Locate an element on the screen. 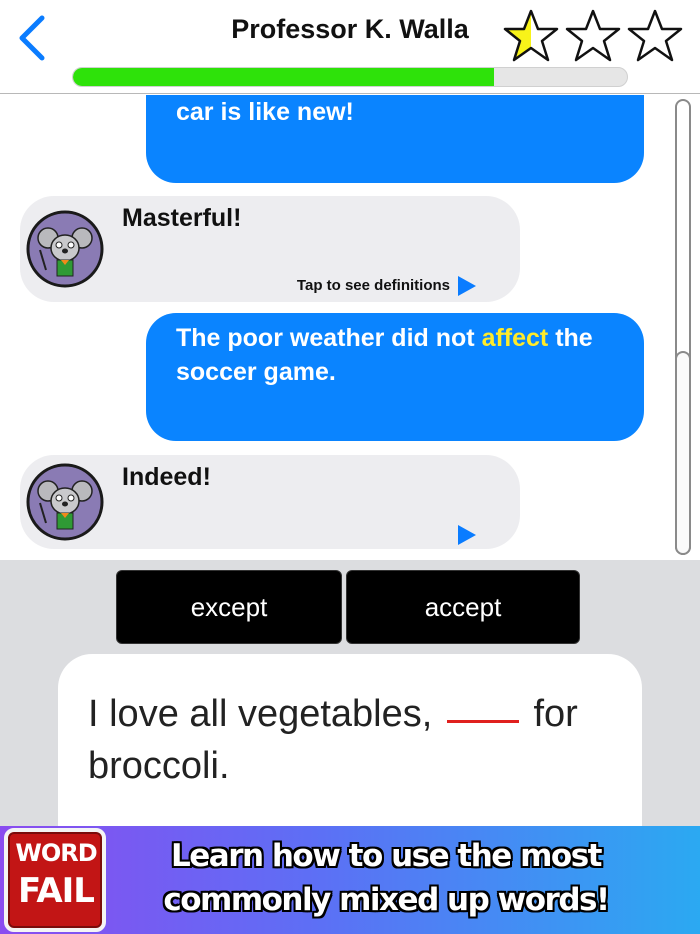 Image resolution: width=700 pixels, height=934 pixels. user-message-text: car is like new! is located at coordinates (265, 112).